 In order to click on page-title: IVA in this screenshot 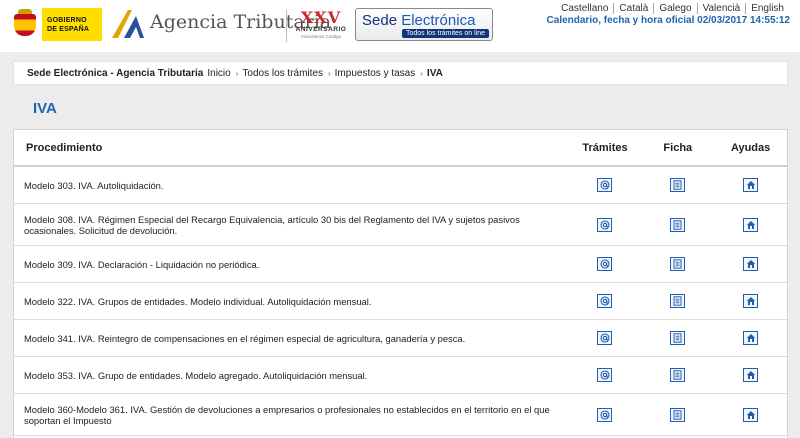, I will do `click(45, 108)`.